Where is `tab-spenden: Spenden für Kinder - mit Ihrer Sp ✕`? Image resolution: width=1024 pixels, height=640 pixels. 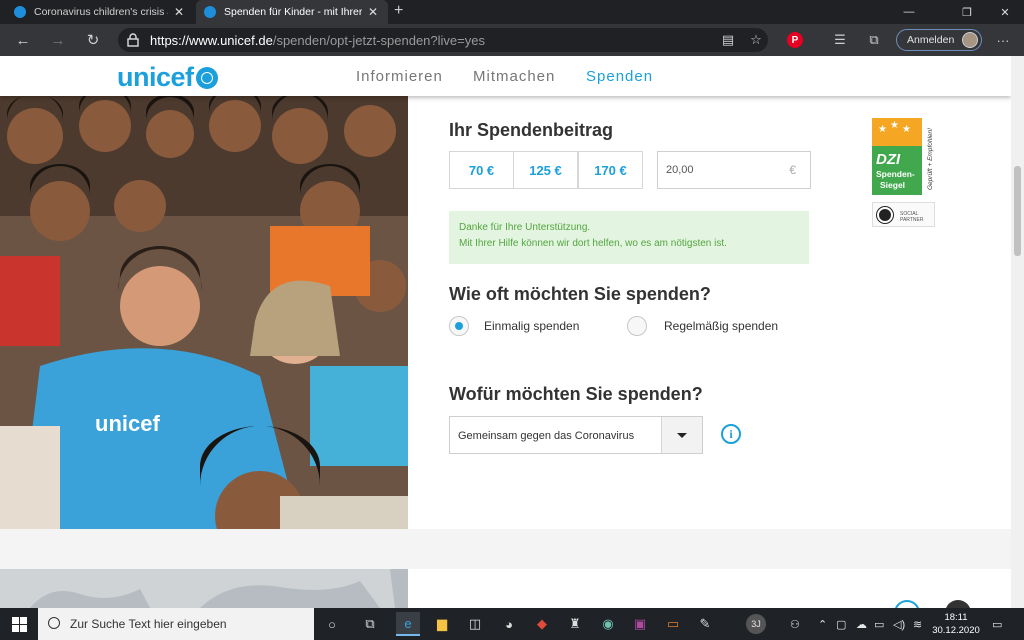 tab-spenden: Spenden für Kinder - mit Ihrer Sp ✕ is located at coordinates (292, 12).